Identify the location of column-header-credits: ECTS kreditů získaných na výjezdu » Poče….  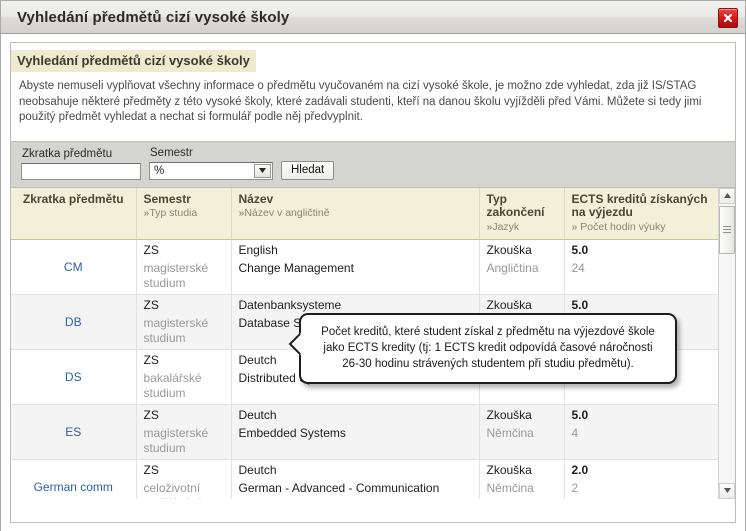
(646, 213).